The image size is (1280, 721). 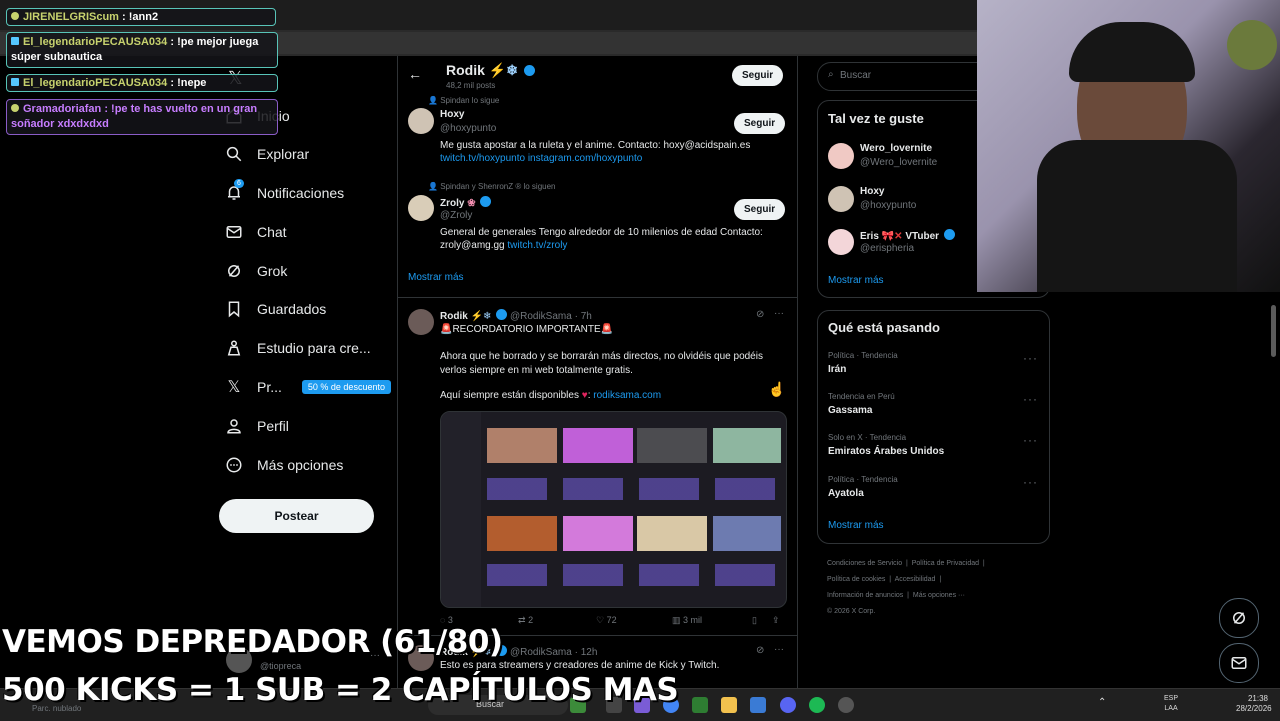 I want to click on grok-icon, so click(x=1239, y=618).